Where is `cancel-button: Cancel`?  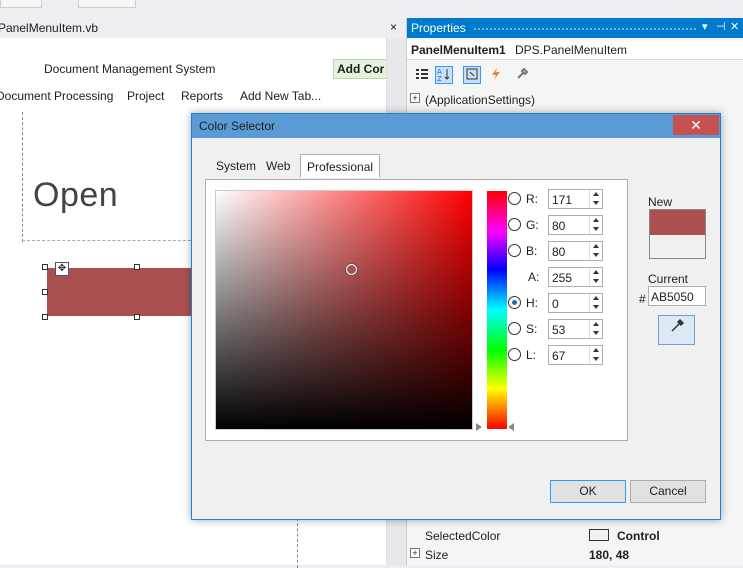 cancel-button: Cancel is located at coordinates (668, 491).